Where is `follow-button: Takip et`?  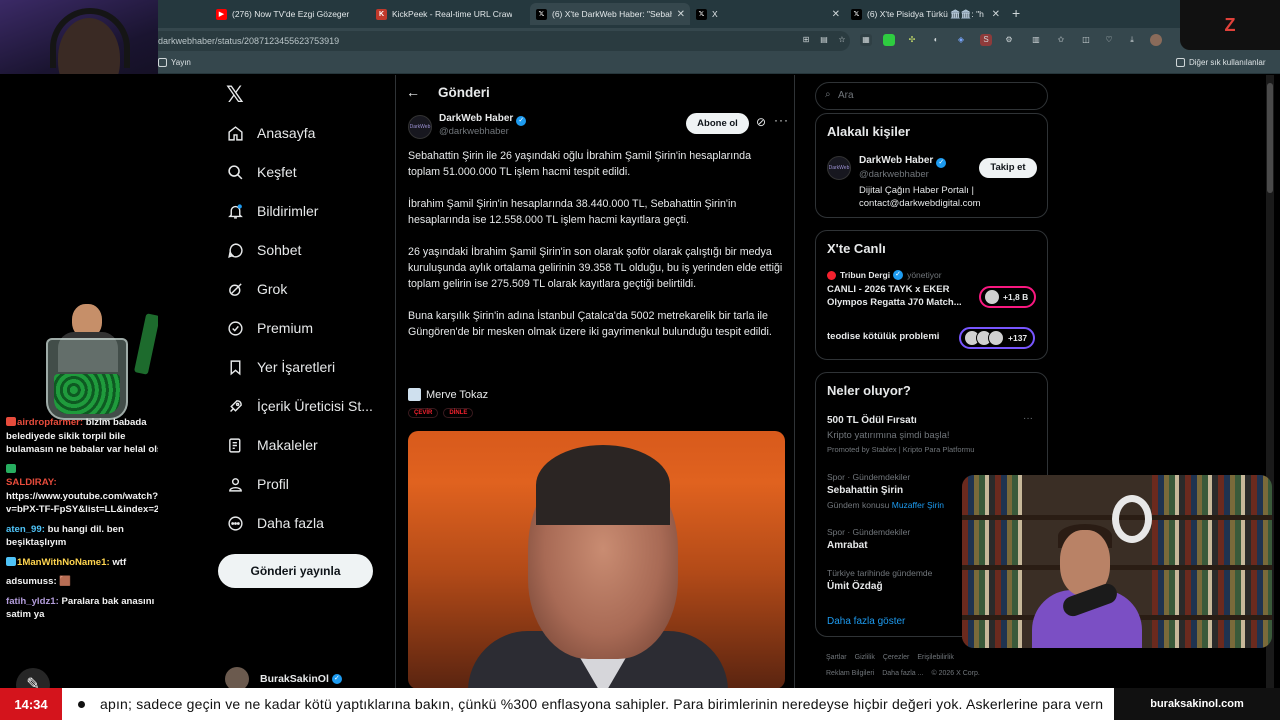
follow-button: Takip et is located at coordinates (1008, 168).